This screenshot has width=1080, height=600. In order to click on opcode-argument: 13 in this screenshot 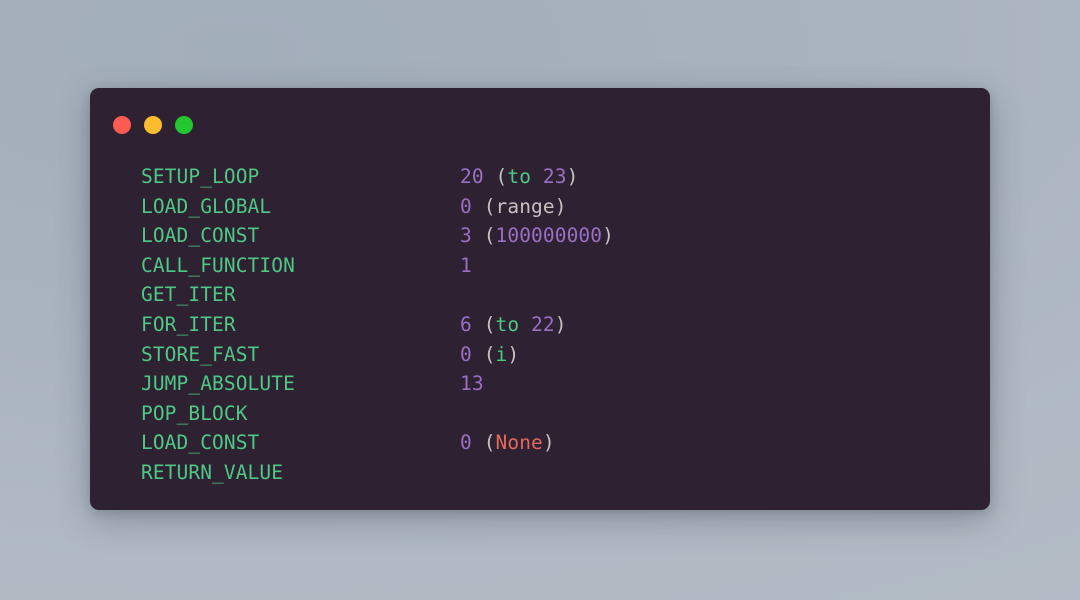, I will do `click(472, 384)`.